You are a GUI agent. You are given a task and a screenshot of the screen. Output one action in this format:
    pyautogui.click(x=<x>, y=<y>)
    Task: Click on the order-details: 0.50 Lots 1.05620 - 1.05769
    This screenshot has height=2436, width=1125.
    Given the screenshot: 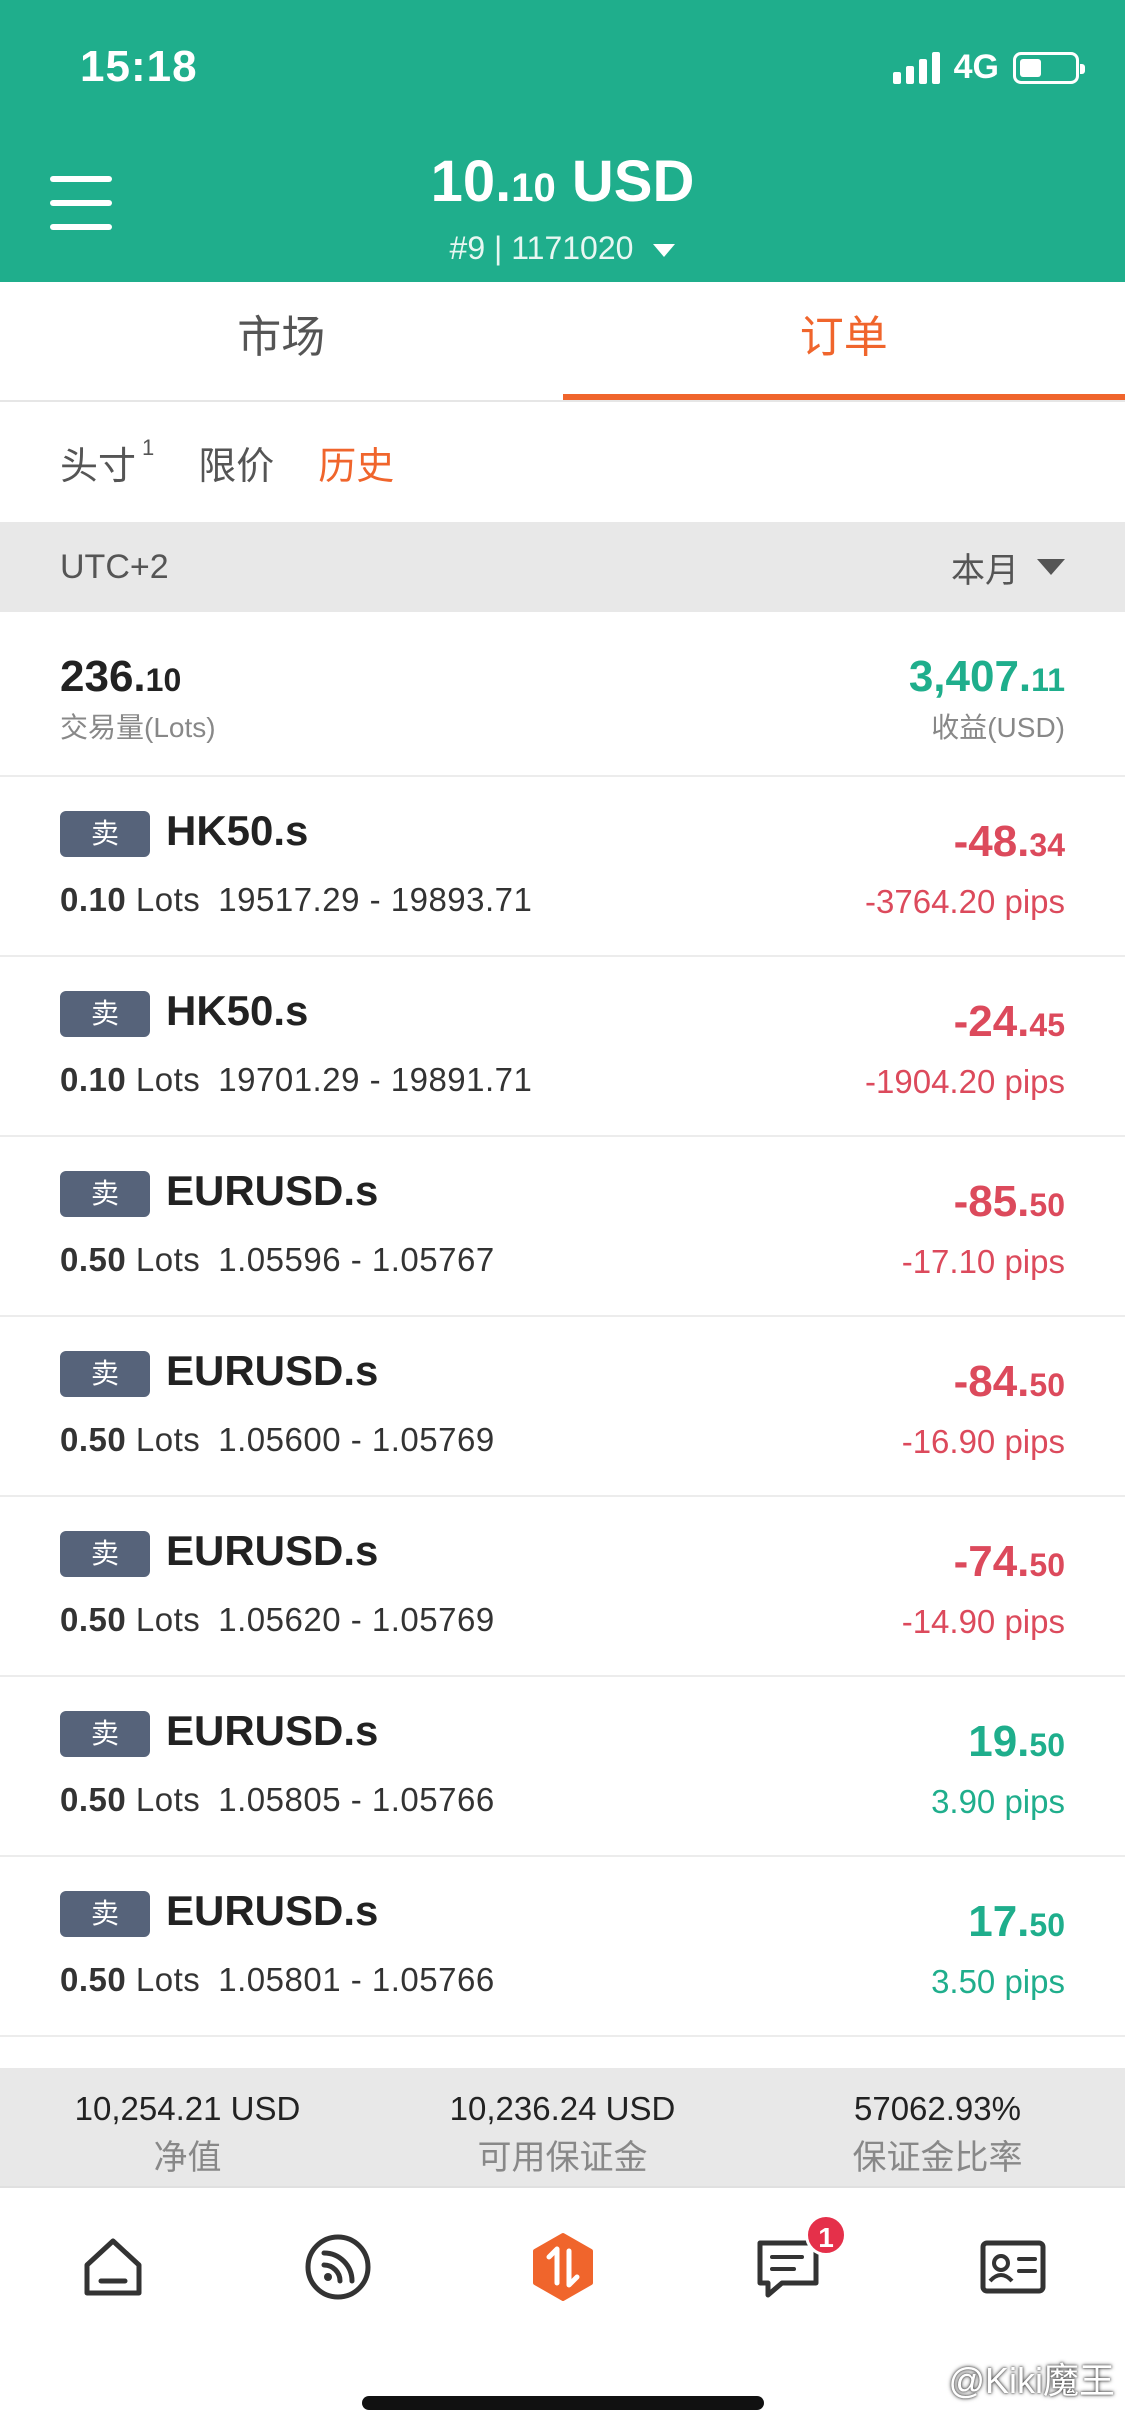 What is the action you would take?
    pyautogui.click(x=277, y=1620)
    